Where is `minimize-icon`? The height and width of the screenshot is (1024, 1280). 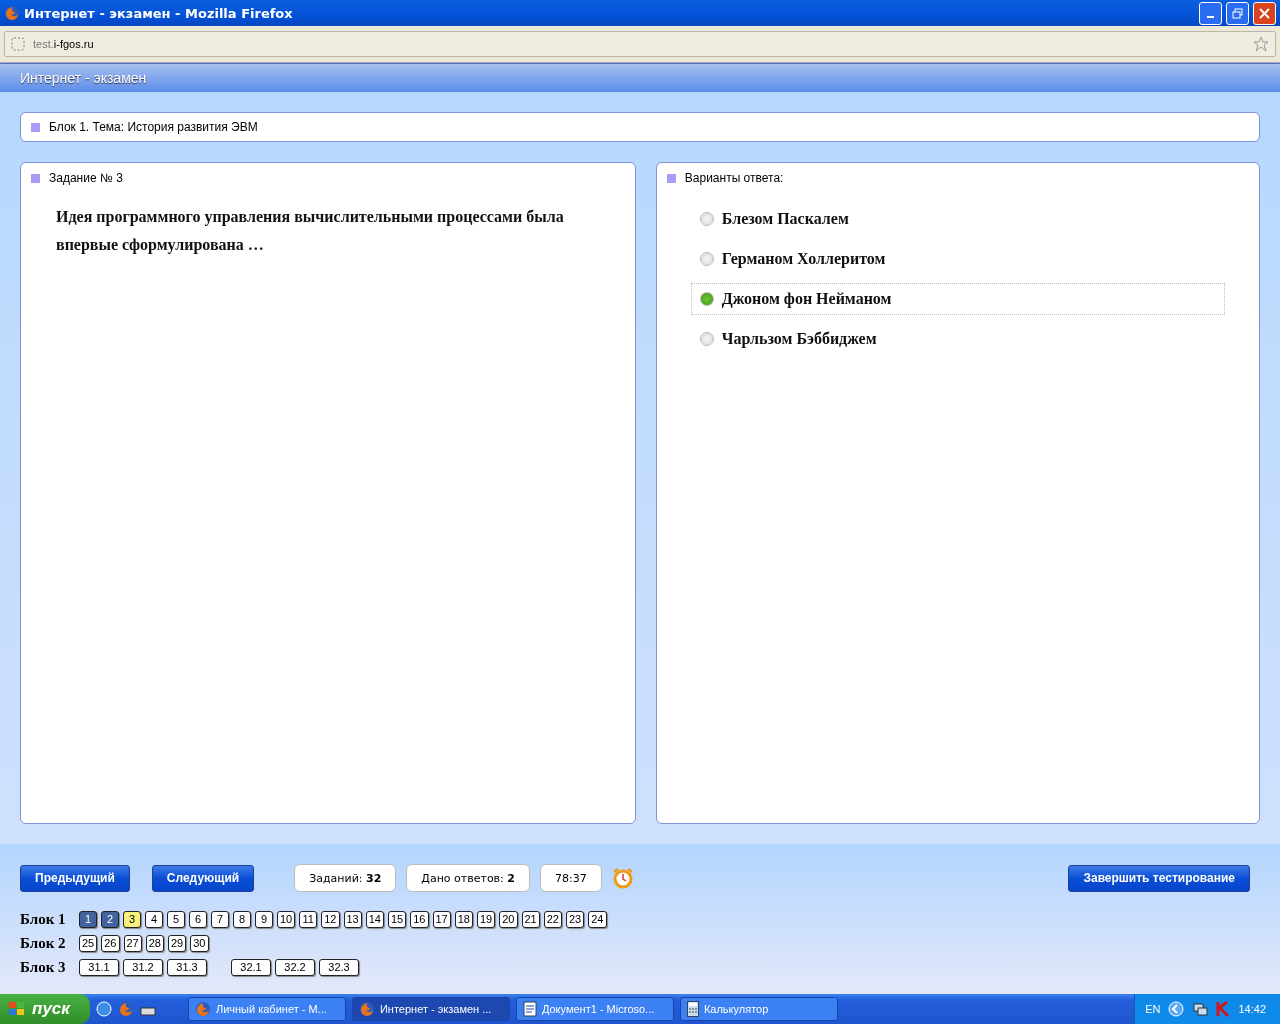
minimize-icon is located at coordinates (1210, 16).